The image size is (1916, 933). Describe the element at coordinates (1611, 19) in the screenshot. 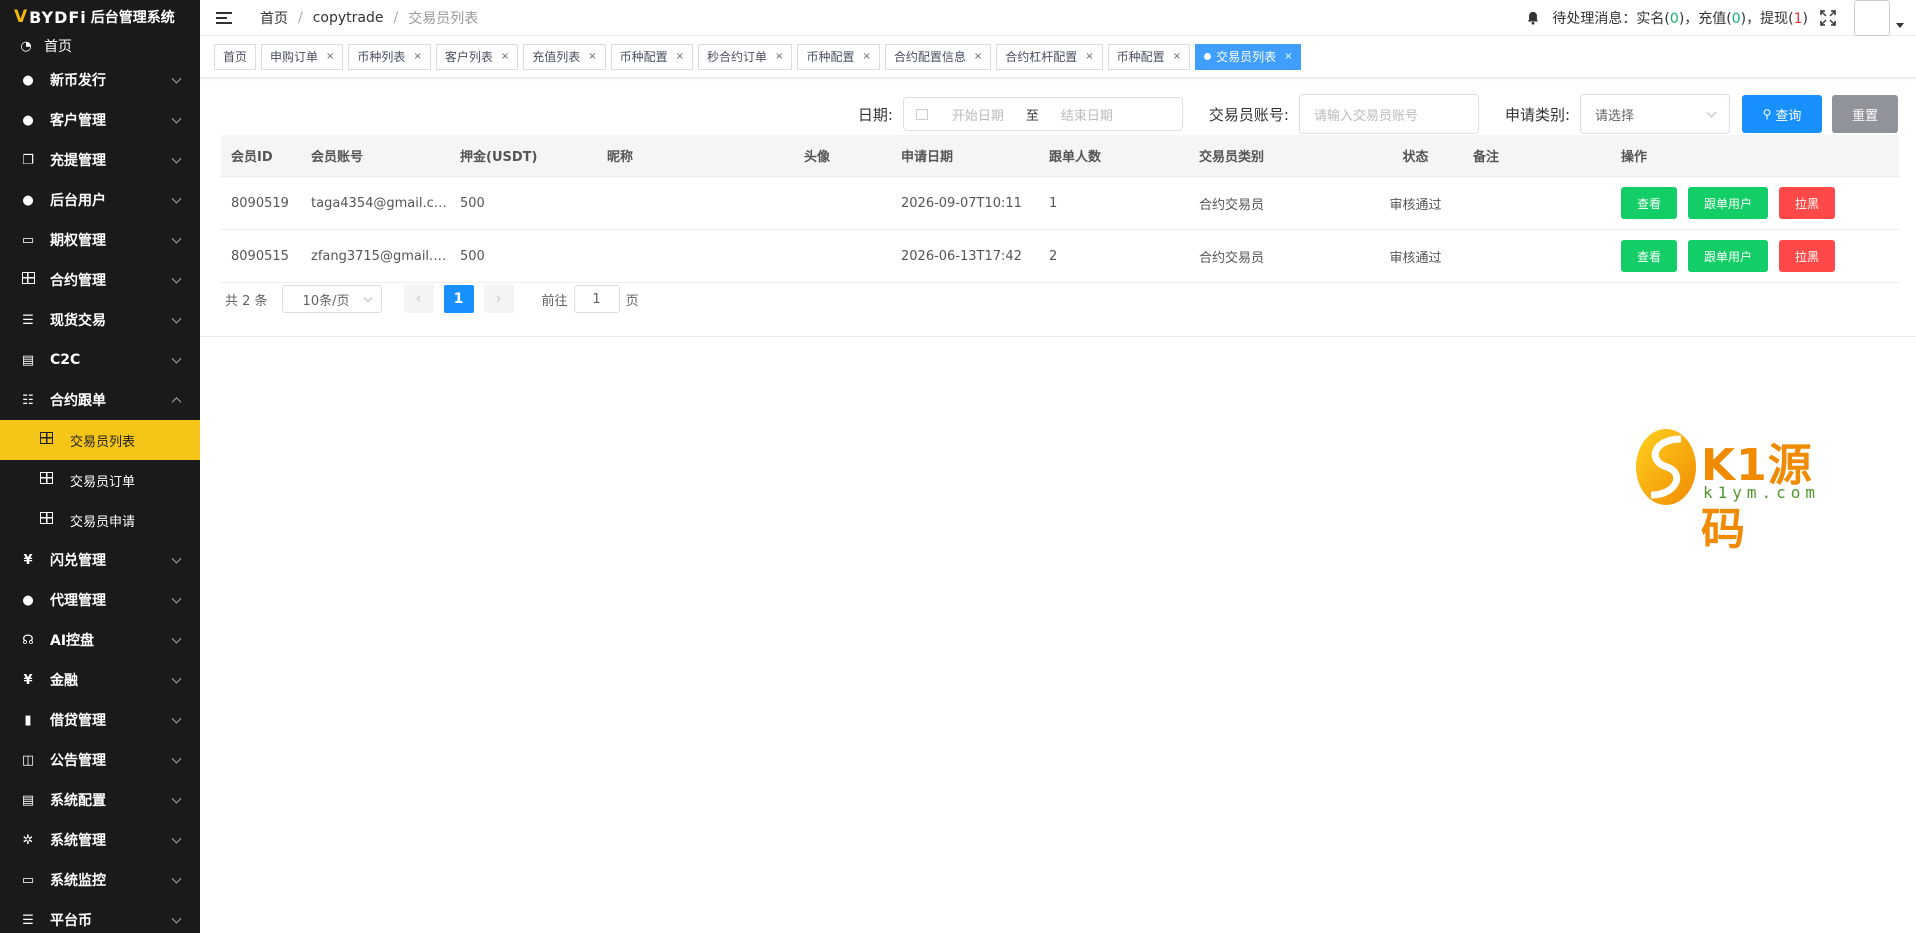

I see `pending-label: 待处理消息：实名(` at that location.